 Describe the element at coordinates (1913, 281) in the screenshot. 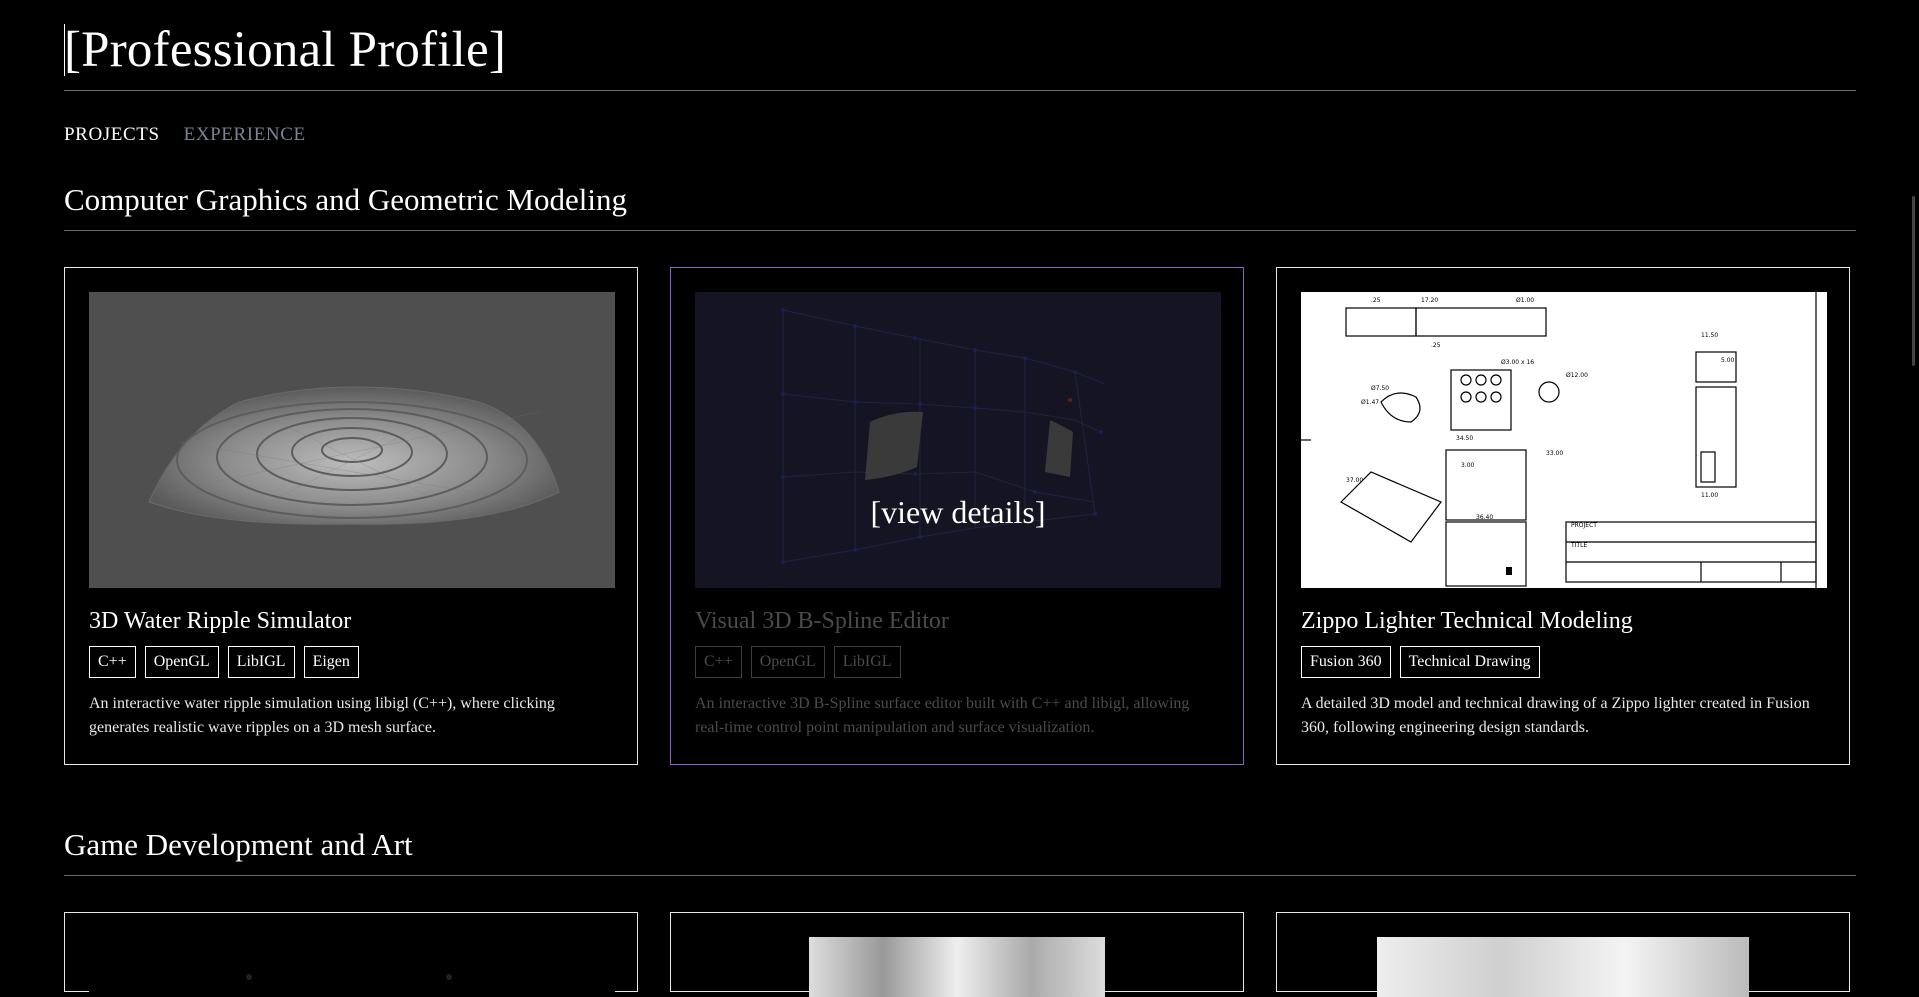

I see `scrollbar-thumb` at that location.